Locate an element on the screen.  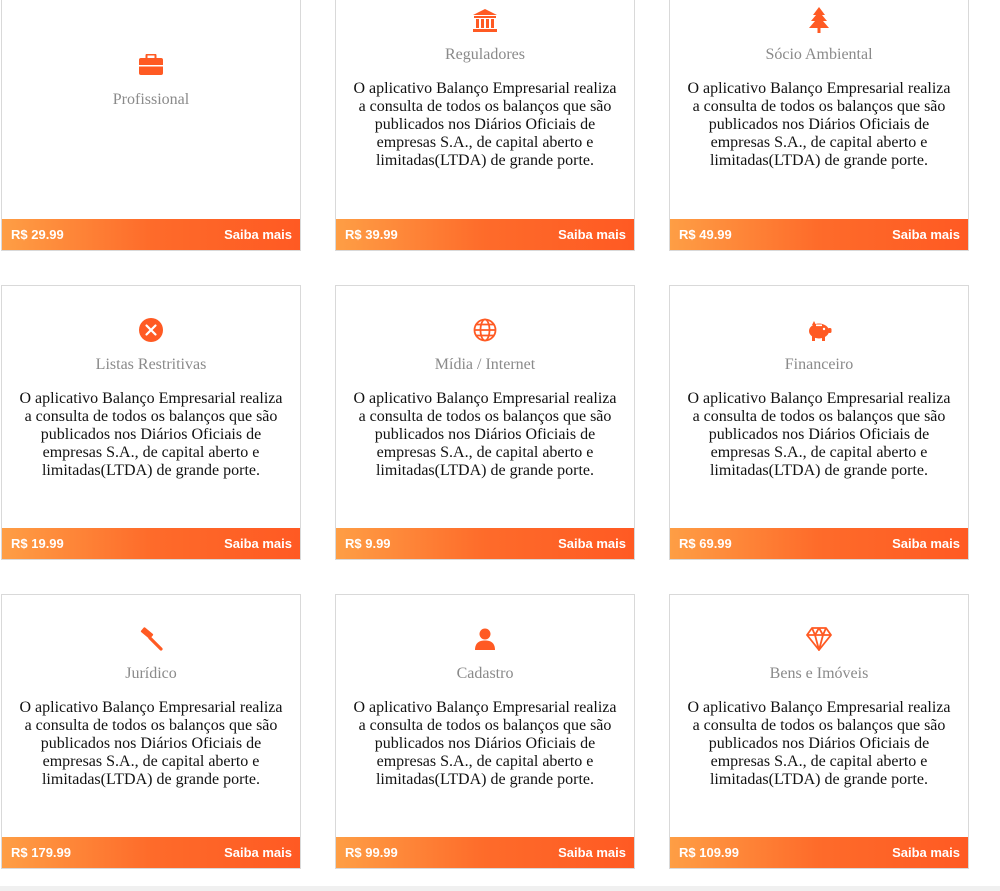
globe-icon is located at coordinates (485, 330).